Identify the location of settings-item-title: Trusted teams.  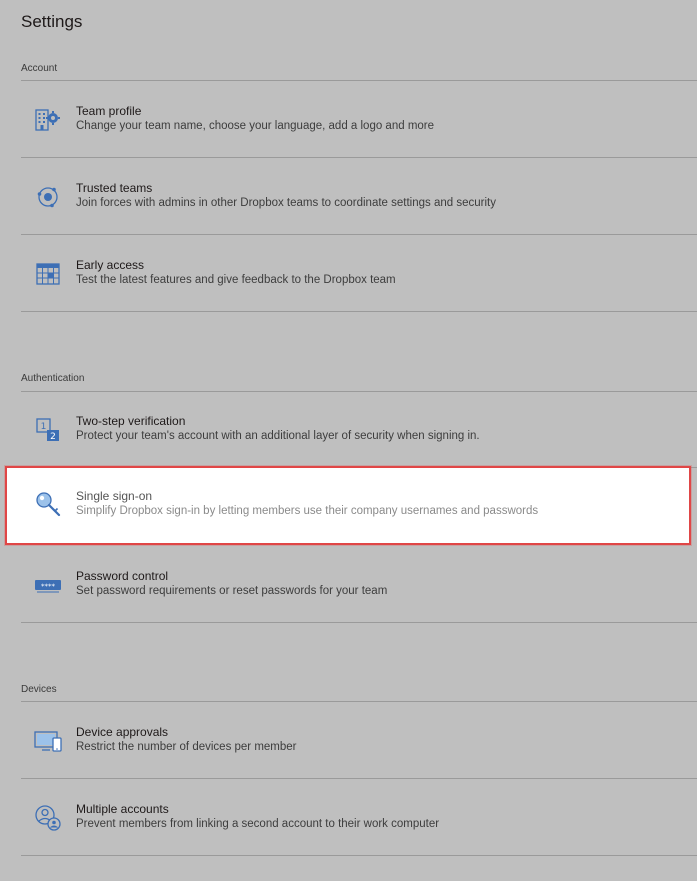
(114, 188).